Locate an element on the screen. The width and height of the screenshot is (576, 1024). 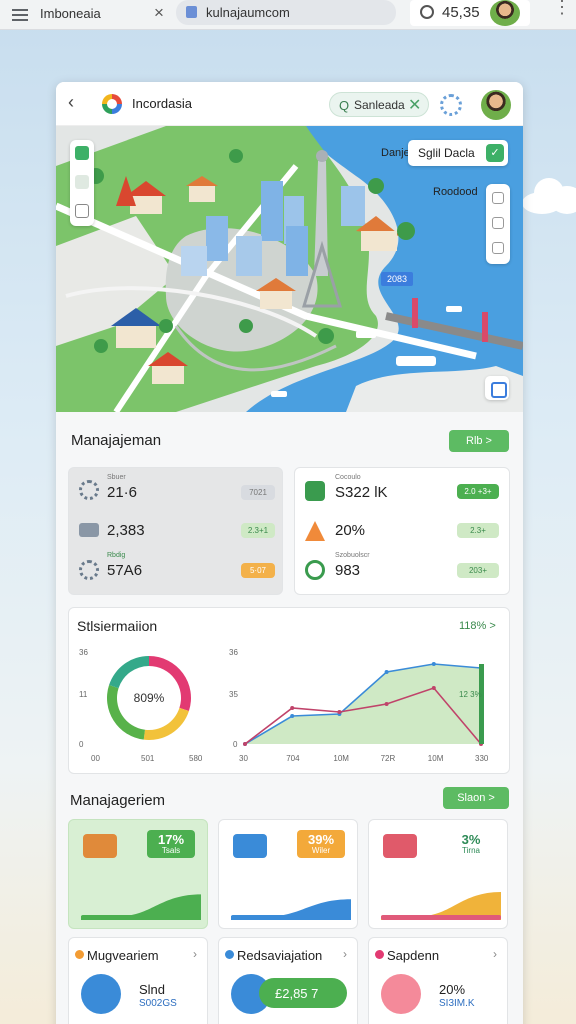
progress-wave is located at coordinates (441, 906).